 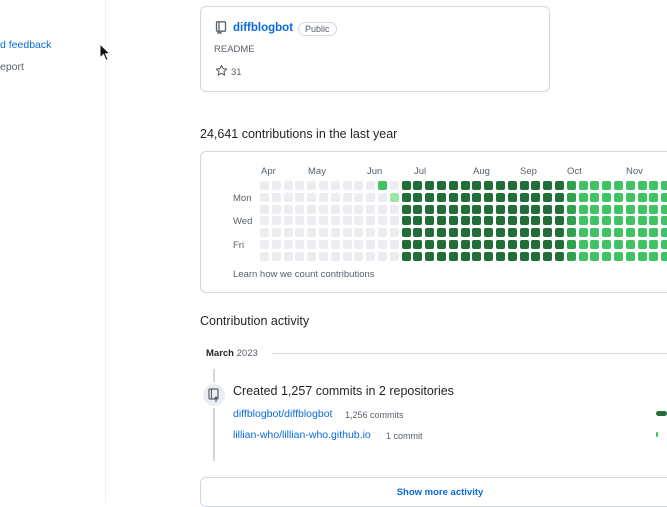 I want to click on commit-summary: Created 1,257 commits in 2 repositories, so click(x=343, y=391).